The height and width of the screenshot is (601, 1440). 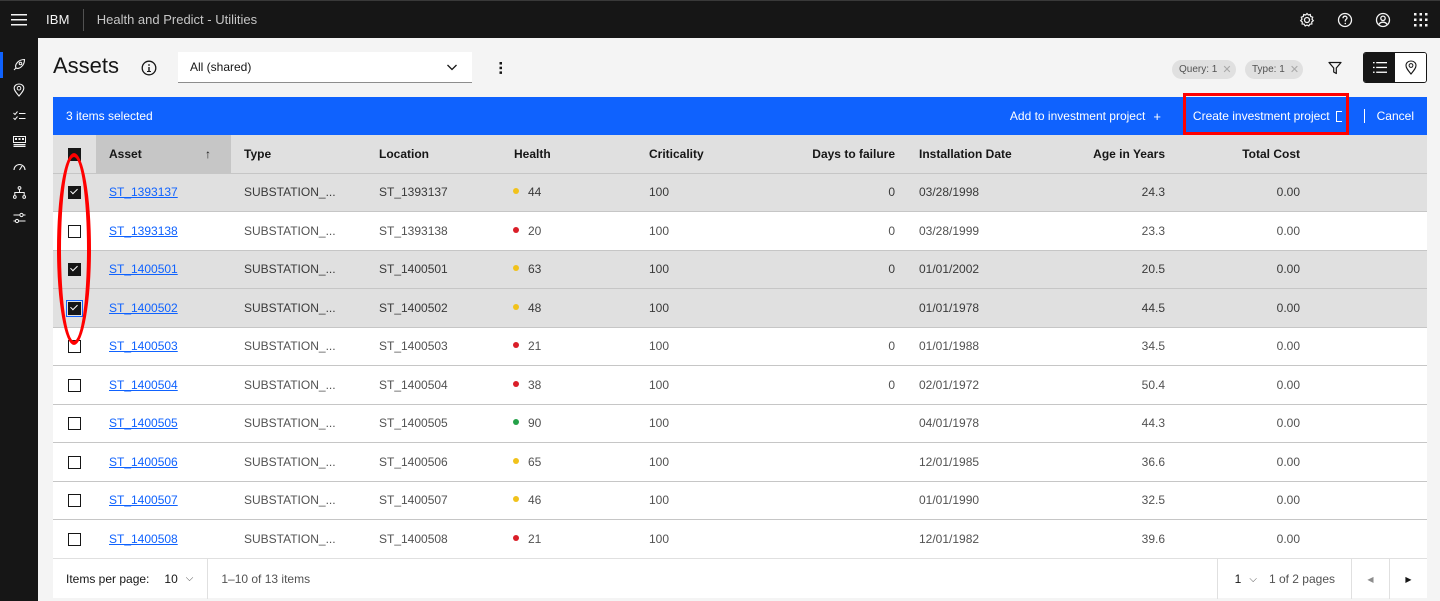 I want to click on asset-link: ST_1400507, so click(x=143, y=500).